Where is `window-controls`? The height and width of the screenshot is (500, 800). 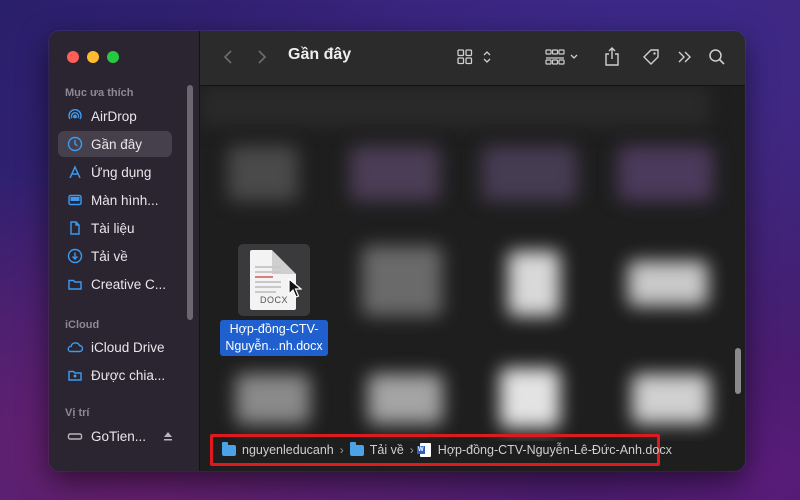
window-controls is located at coordinates (93, 57).